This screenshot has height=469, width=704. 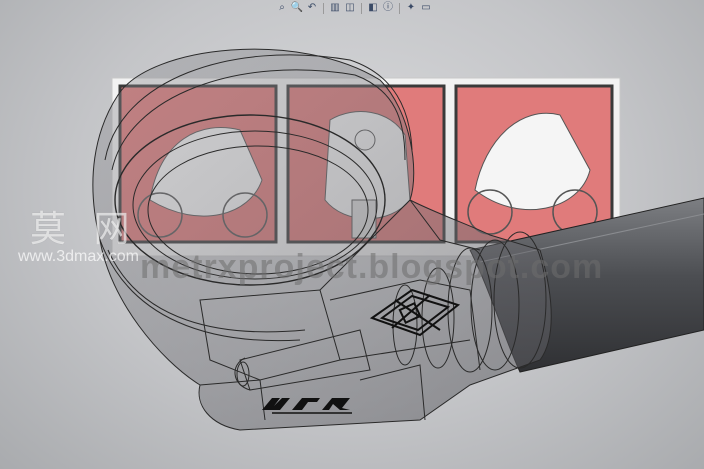 What do you see at coordinates (426, 8) in the screenshot?
I see `apply-scene-icon: ▭` at bounding box center [426, 8].